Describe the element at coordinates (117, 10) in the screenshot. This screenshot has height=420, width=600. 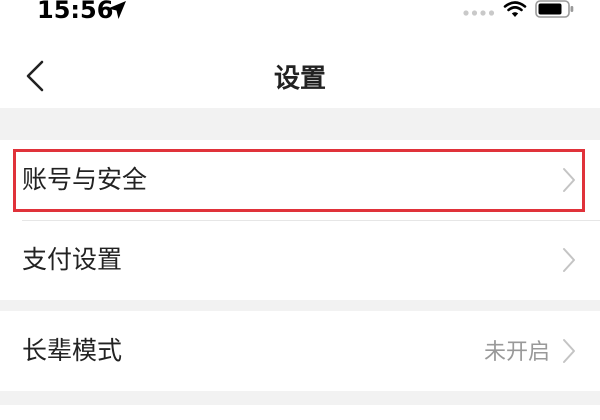
I see `location-arrow-icon` at that location.